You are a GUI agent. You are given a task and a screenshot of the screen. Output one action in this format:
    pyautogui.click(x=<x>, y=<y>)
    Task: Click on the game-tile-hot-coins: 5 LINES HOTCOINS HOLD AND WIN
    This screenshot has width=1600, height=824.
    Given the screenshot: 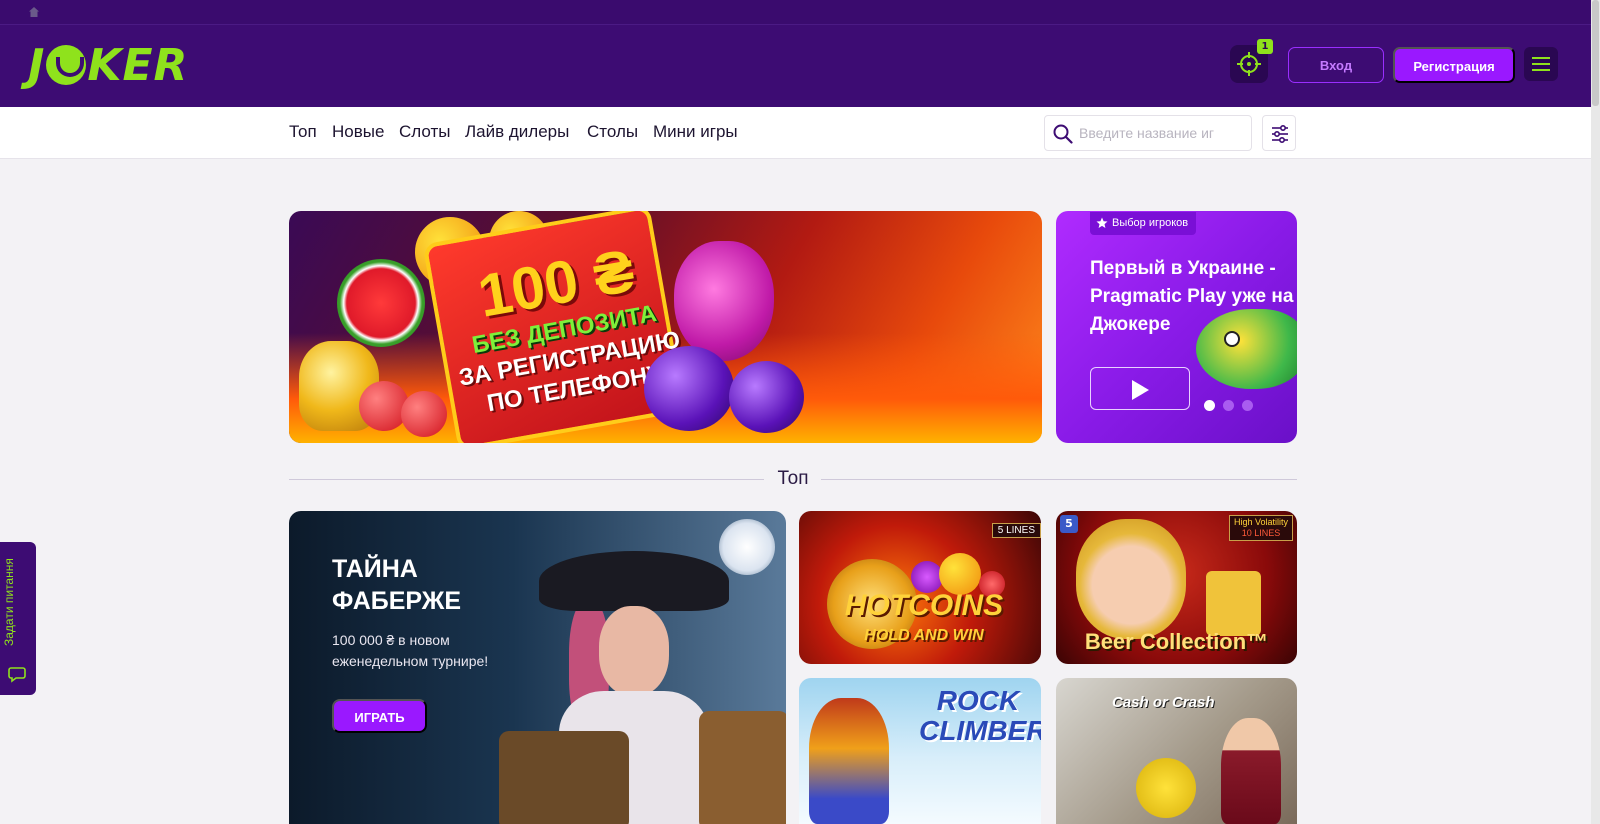 What is the action you would take?
    pyautogui.click(x=920, y=587)
    